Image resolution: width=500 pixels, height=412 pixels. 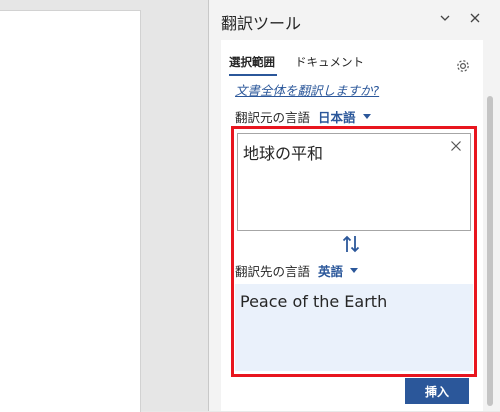 I want to click on source-text-box: 地球の平和, so click(x=354, y=182).